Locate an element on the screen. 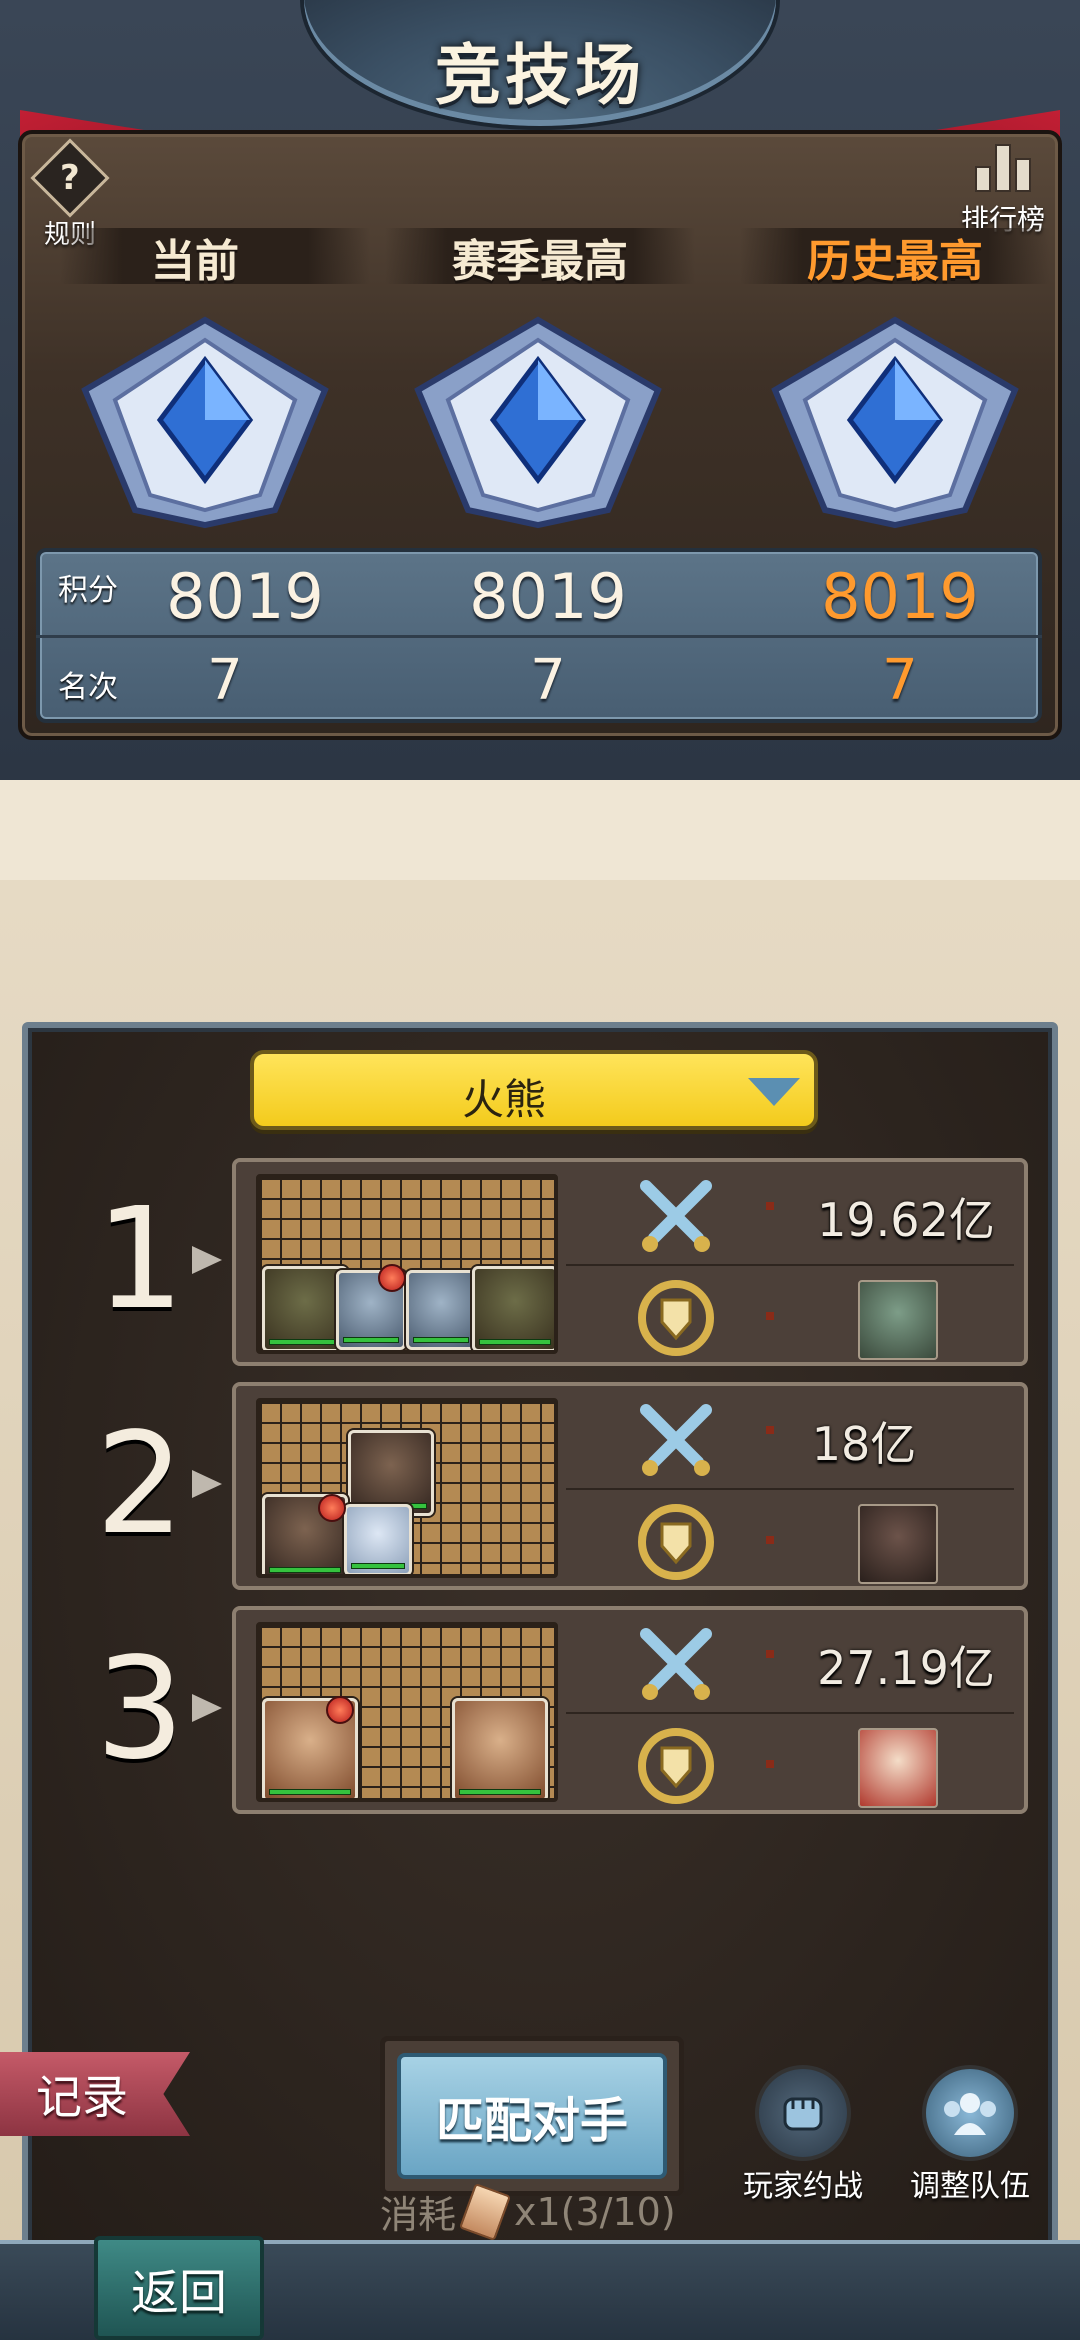 This screenshot has height=2340, width=1080. stats-divider is located at coordinates (539, 636).